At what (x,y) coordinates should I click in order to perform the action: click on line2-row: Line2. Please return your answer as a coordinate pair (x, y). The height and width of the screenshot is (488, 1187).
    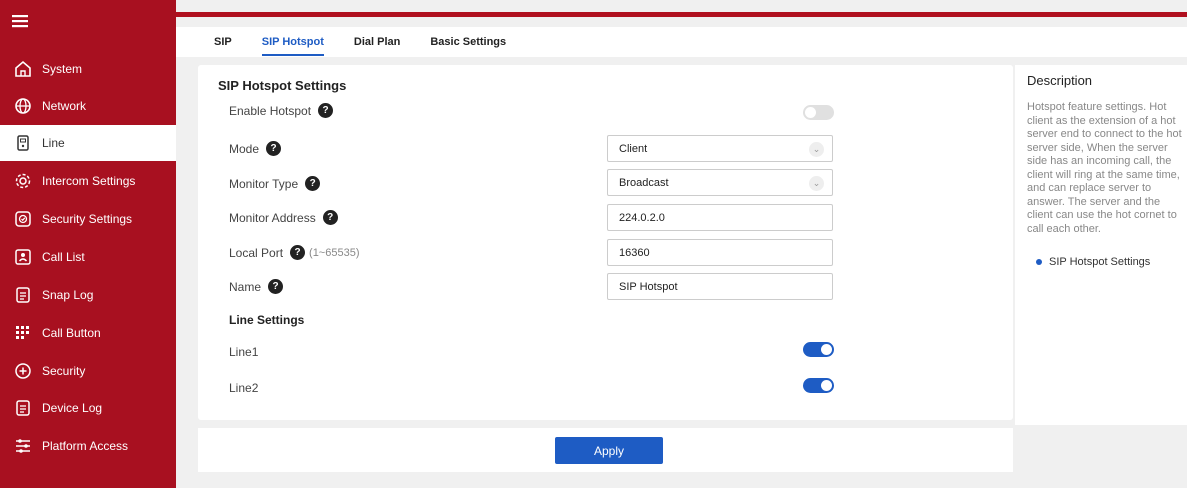
    Looking at the image, I should click on (243, 388).